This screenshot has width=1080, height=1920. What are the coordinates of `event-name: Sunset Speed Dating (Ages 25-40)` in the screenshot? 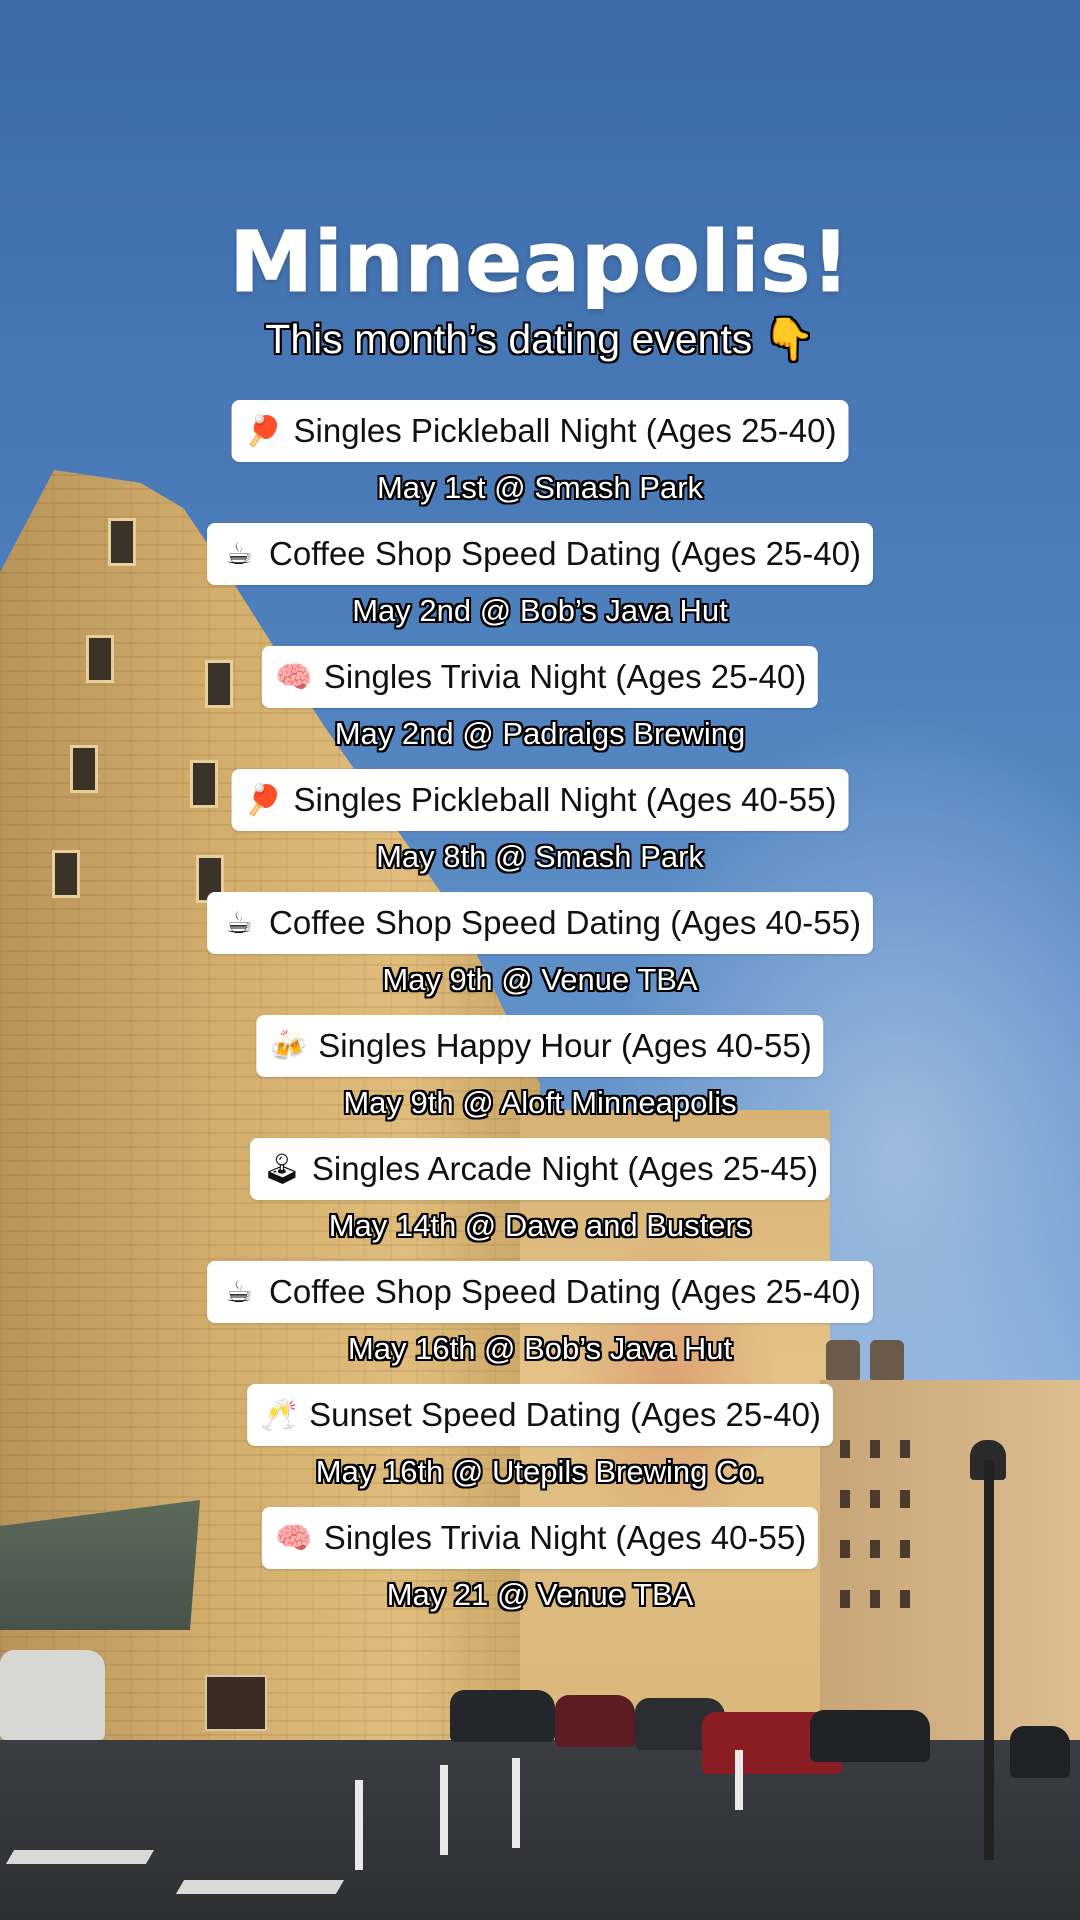 It's located at (565, 1414).